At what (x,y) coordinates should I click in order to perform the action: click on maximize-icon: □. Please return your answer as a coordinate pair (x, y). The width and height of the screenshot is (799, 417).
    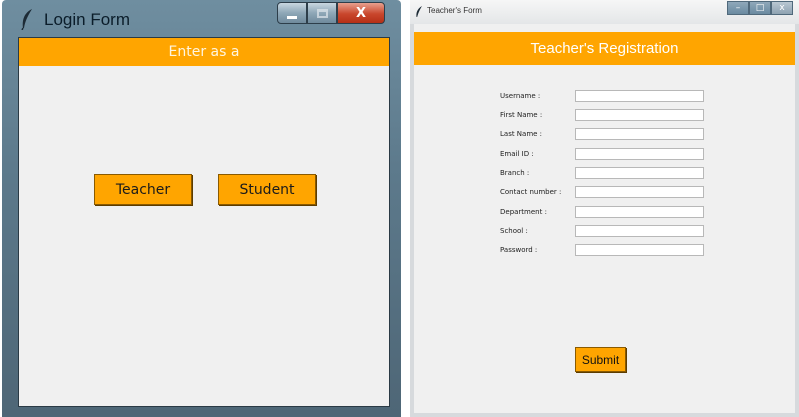
    Looking at the image, I should click on (760, 8).